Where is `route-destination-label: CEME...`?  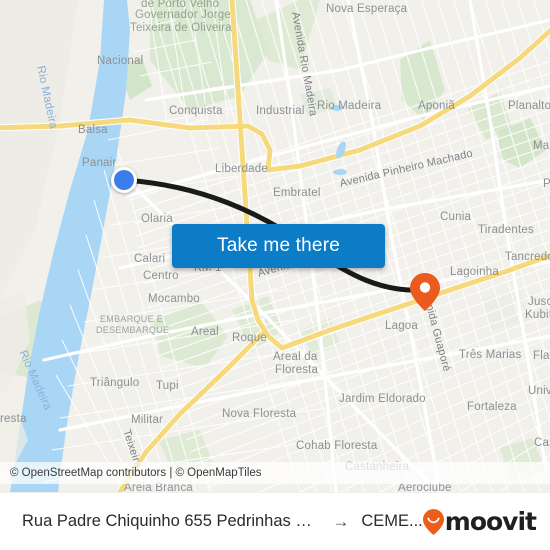 route-destination-label: CEME... is located at coordinates (392, 521).